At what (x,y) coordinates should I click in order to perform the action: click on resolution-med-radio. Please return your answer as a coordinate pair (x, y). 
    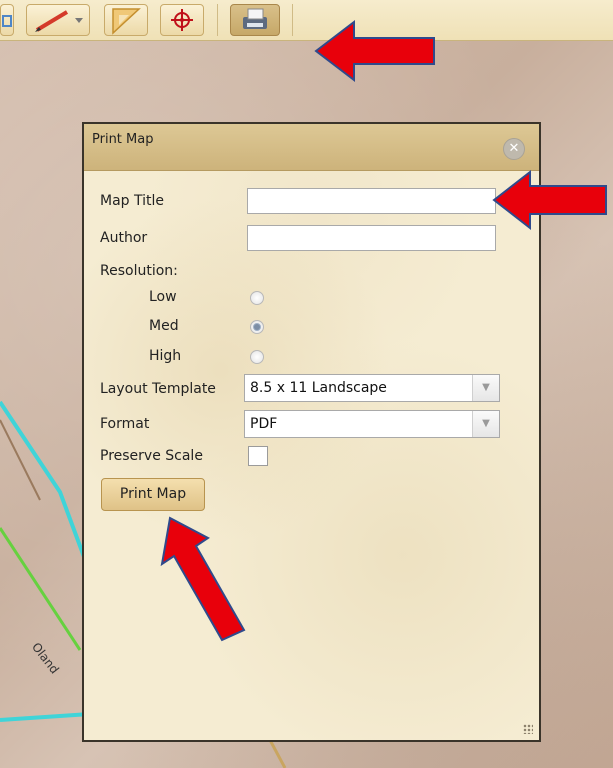
    Looking at the image, I should click on (257, 327).